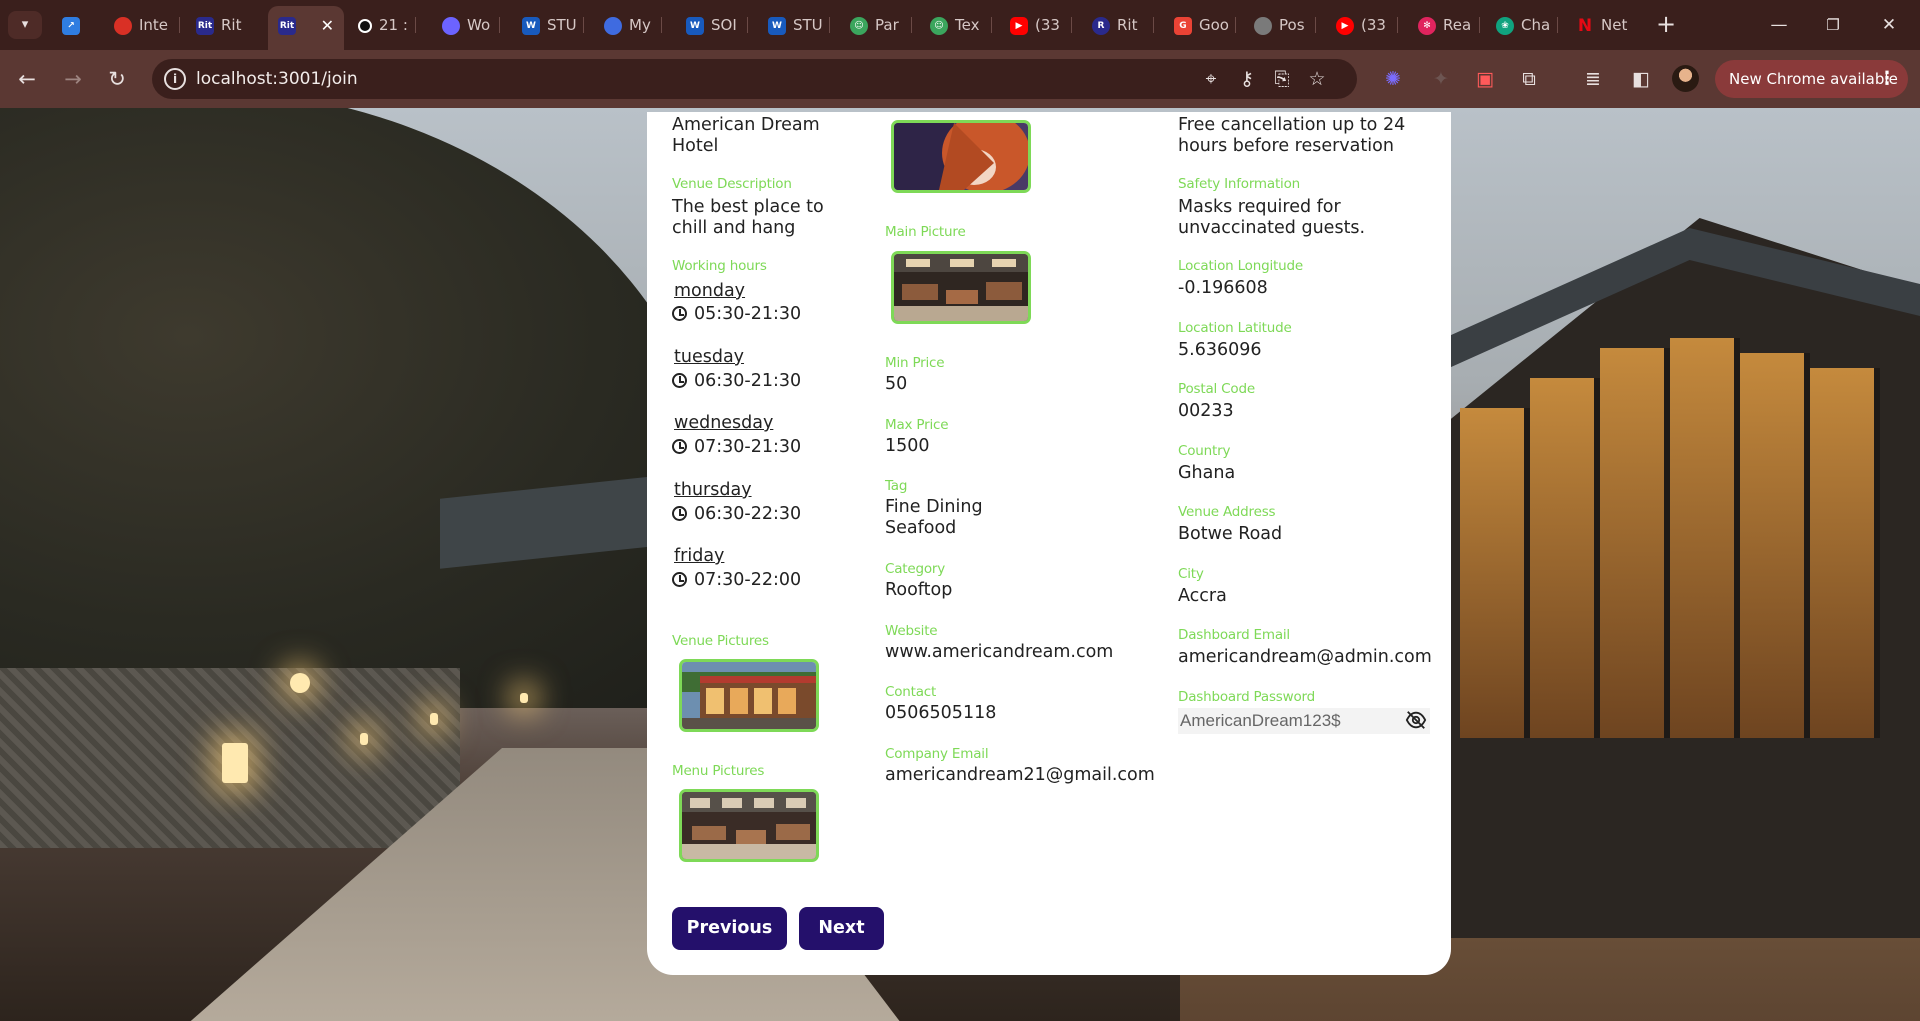  Describe the element at coordinates (277, 79) in the screenshot. I see `url-text: localhost:3001/join` at that location.